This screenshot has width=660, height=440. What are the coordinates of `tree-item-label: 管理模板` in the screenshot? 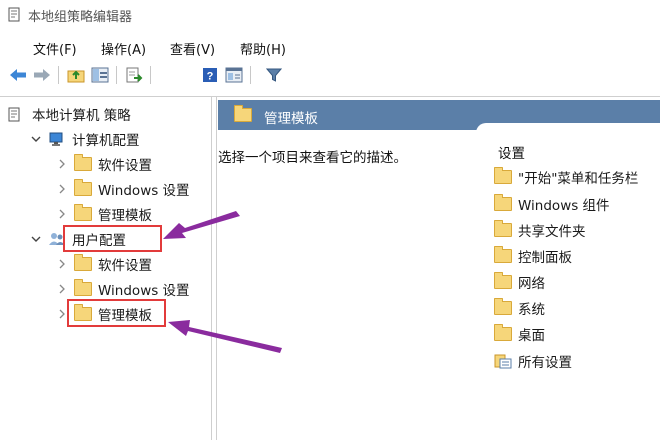 It's located at (125, 216).